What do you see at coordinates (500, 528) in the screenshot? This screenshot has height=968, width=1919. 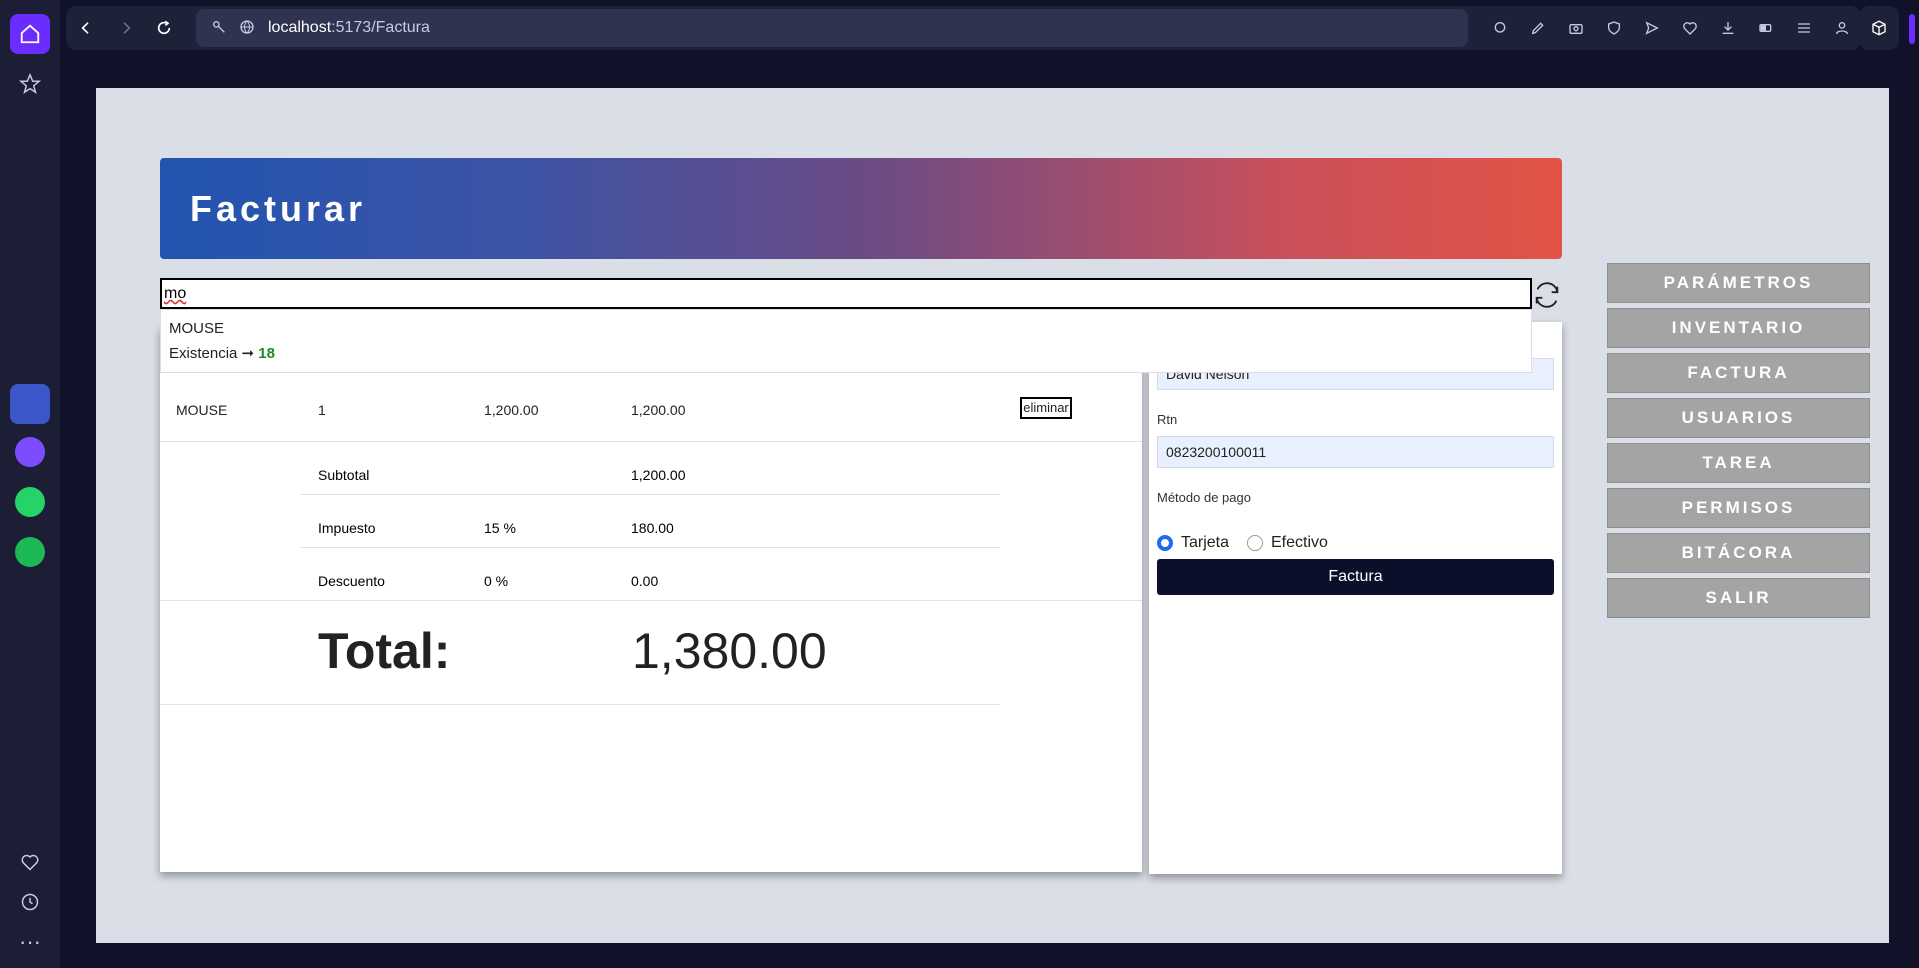 I see `tax-rate: 15 %` at bounding box center [500, 528].